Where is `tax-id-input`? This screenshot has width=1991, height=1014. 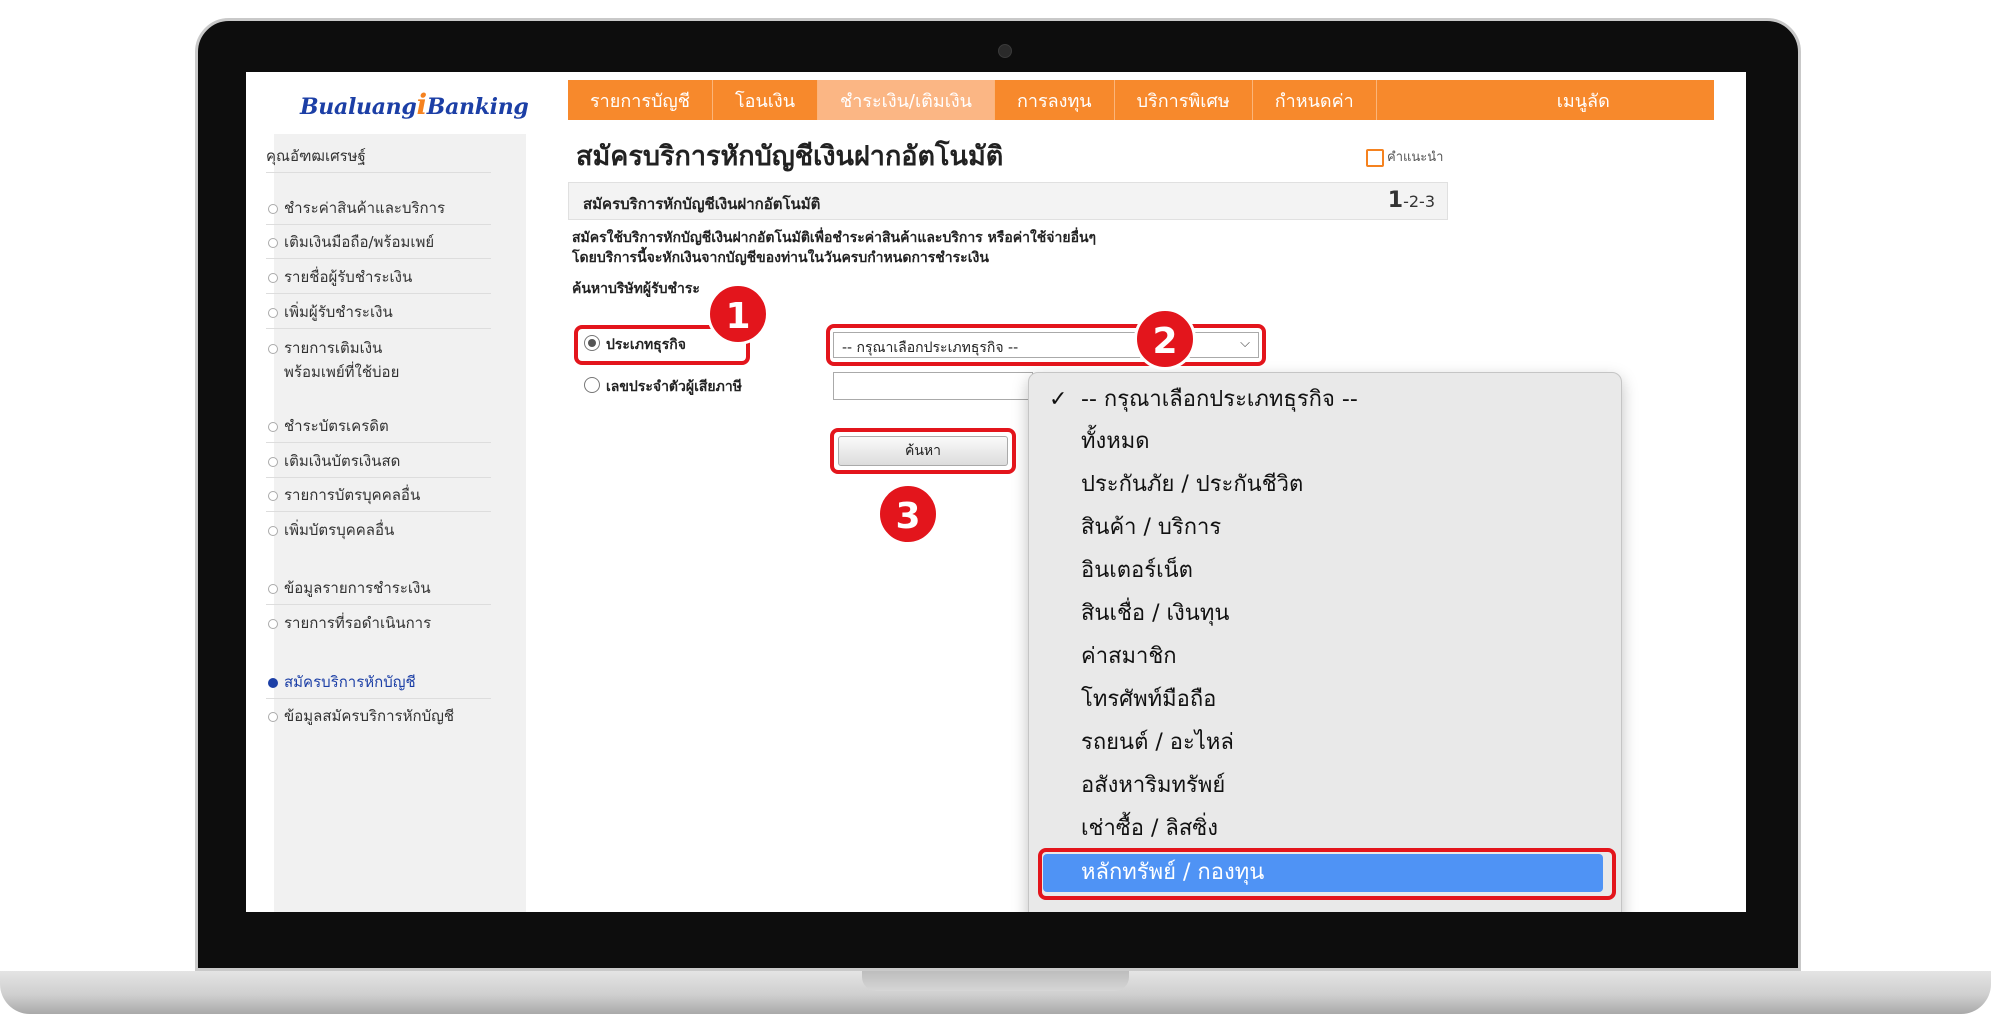
tax-id-input is located at coordinates (933, 386).